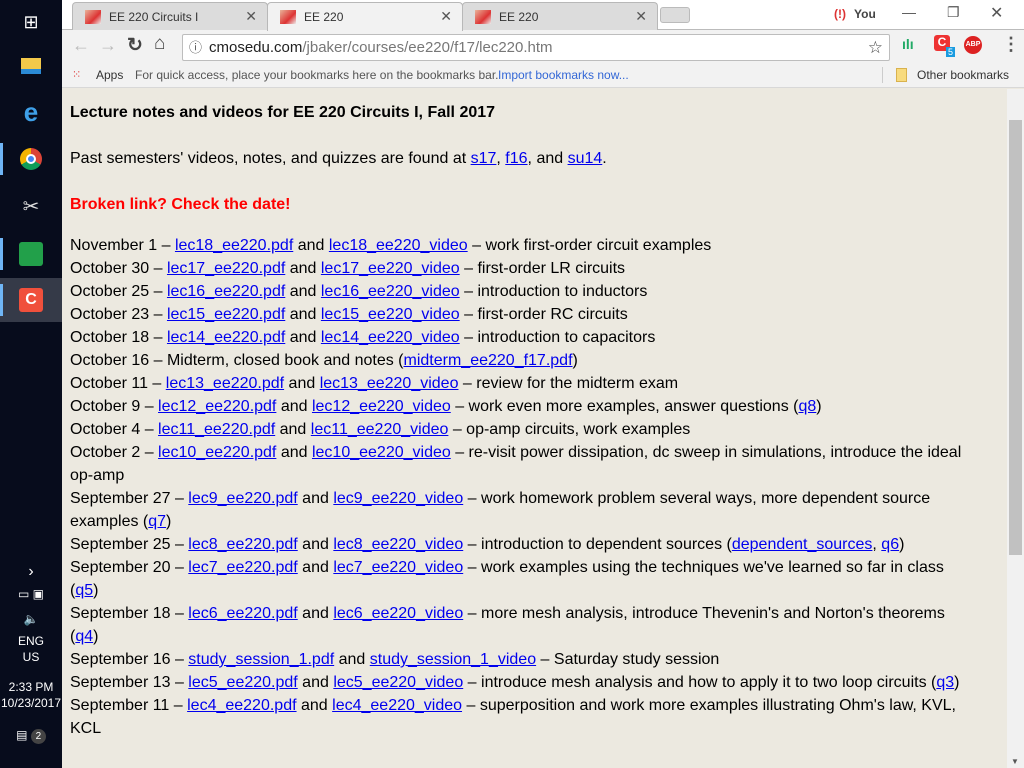  I want to click on file-explorer-button, so click(31, 66).